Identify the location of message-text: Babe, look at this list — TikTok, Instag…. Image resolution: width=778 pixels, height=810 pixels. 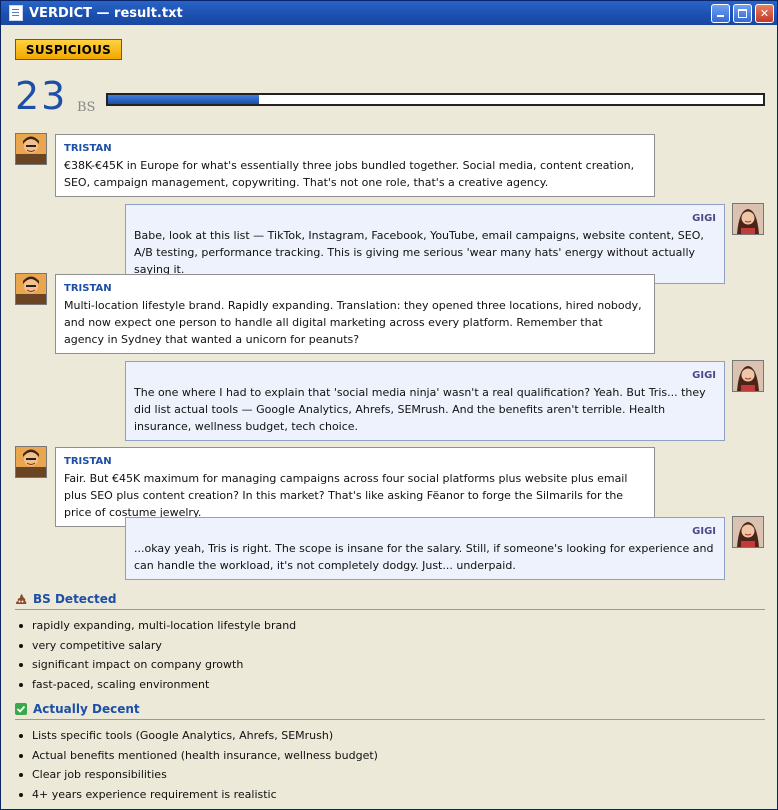
(419, 252).